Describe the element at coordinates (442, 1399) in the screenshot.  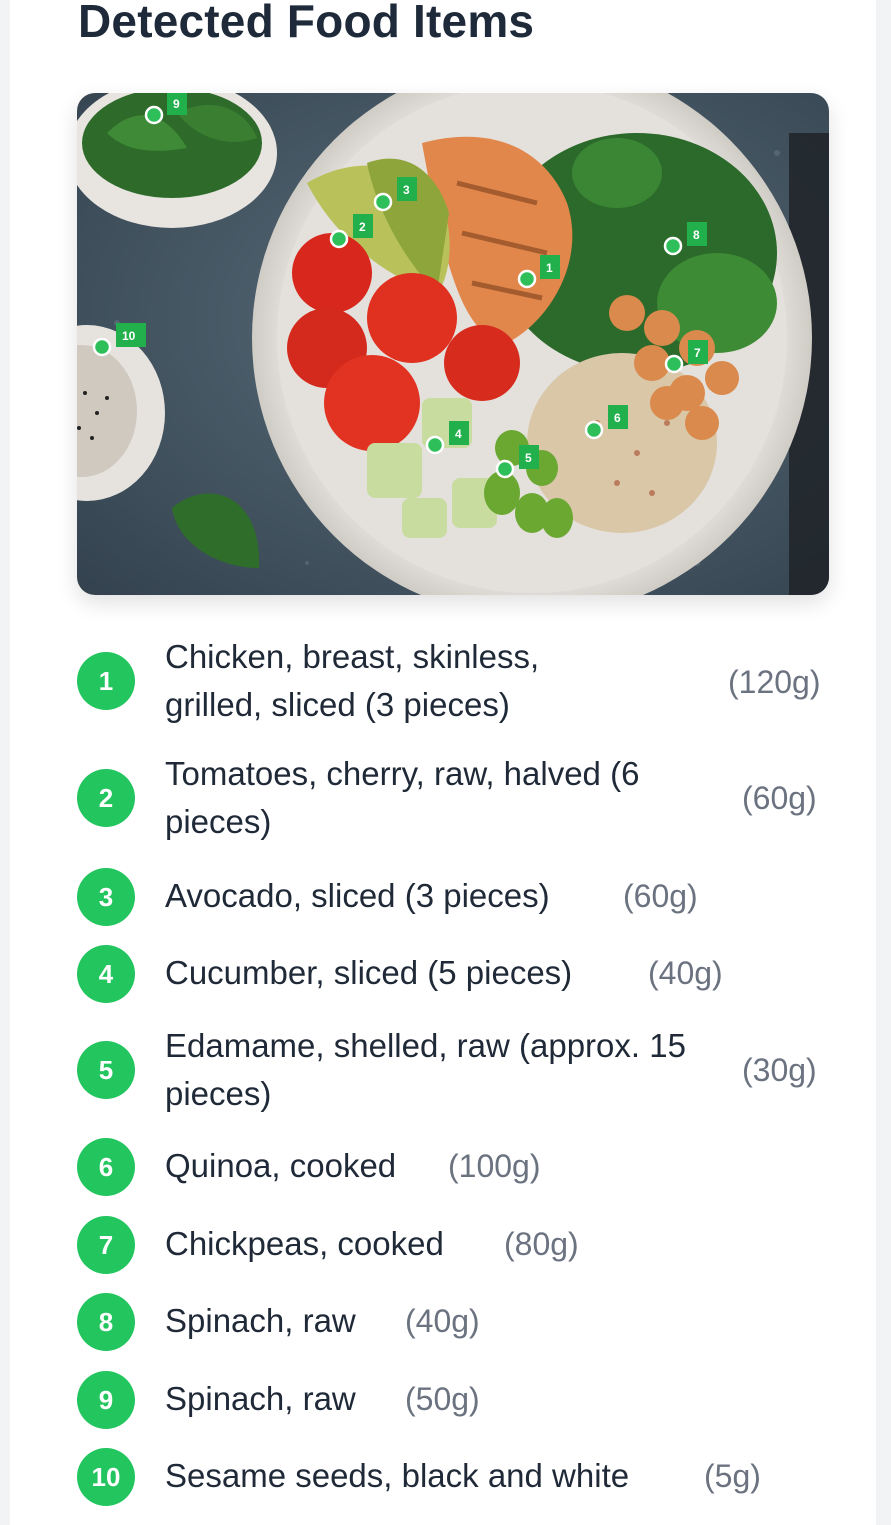
I see `item-weight: (50g)` at that location.